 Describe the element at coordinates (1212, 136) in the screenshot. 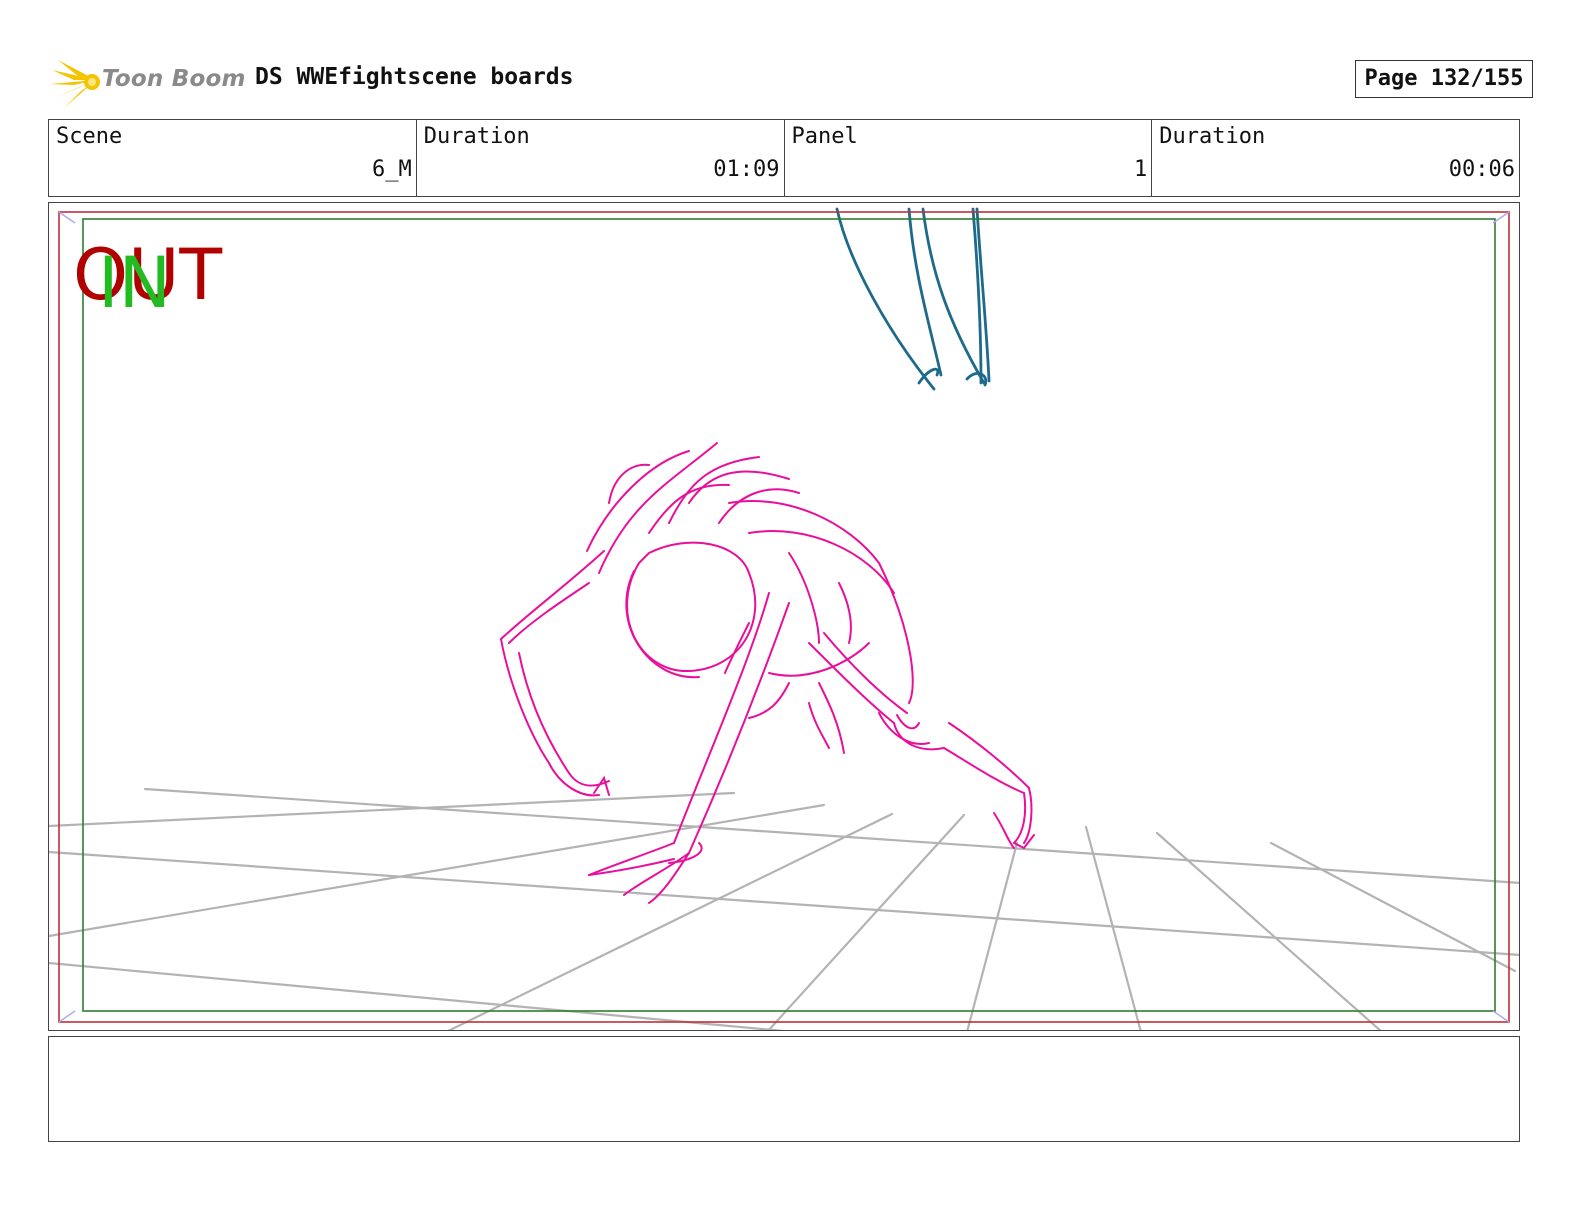

I see `panel-duration-label: Duration` at that location.